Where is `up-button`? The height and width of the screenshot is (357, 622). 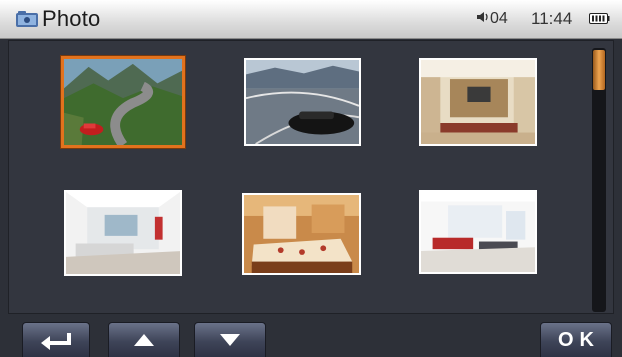
up-button is located at coordinates (144, 339).